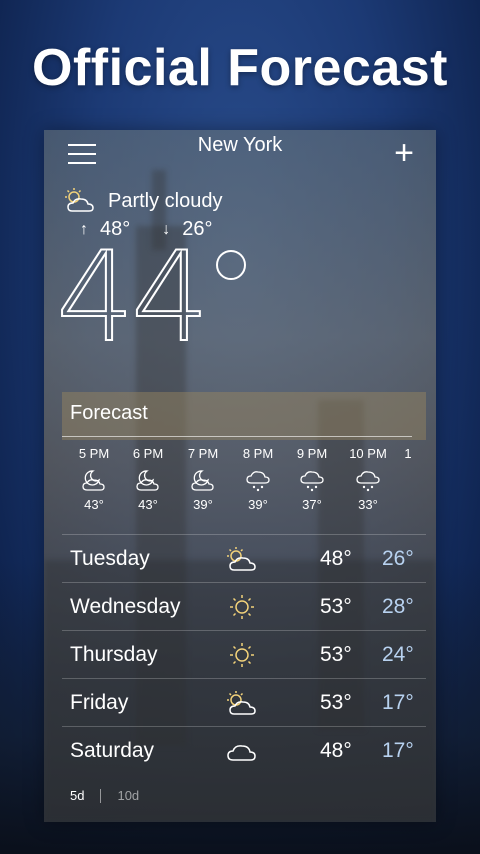 Image resolution: width=480 pixels, height=854 pixels. Describe the element at coordinates (109, 413) in the screenshot. I see `forecast-title: Forecast` at that location.